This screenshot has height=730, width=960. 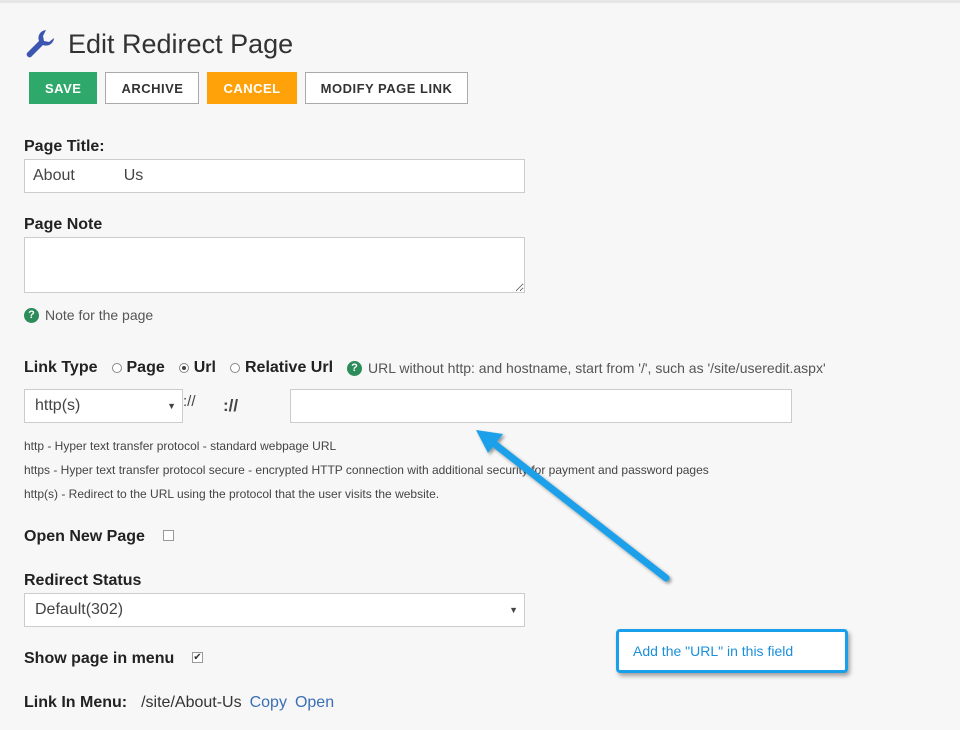 I want to click on annotation-callout: Add the "URL" in this field, so click(x=732, y=651).